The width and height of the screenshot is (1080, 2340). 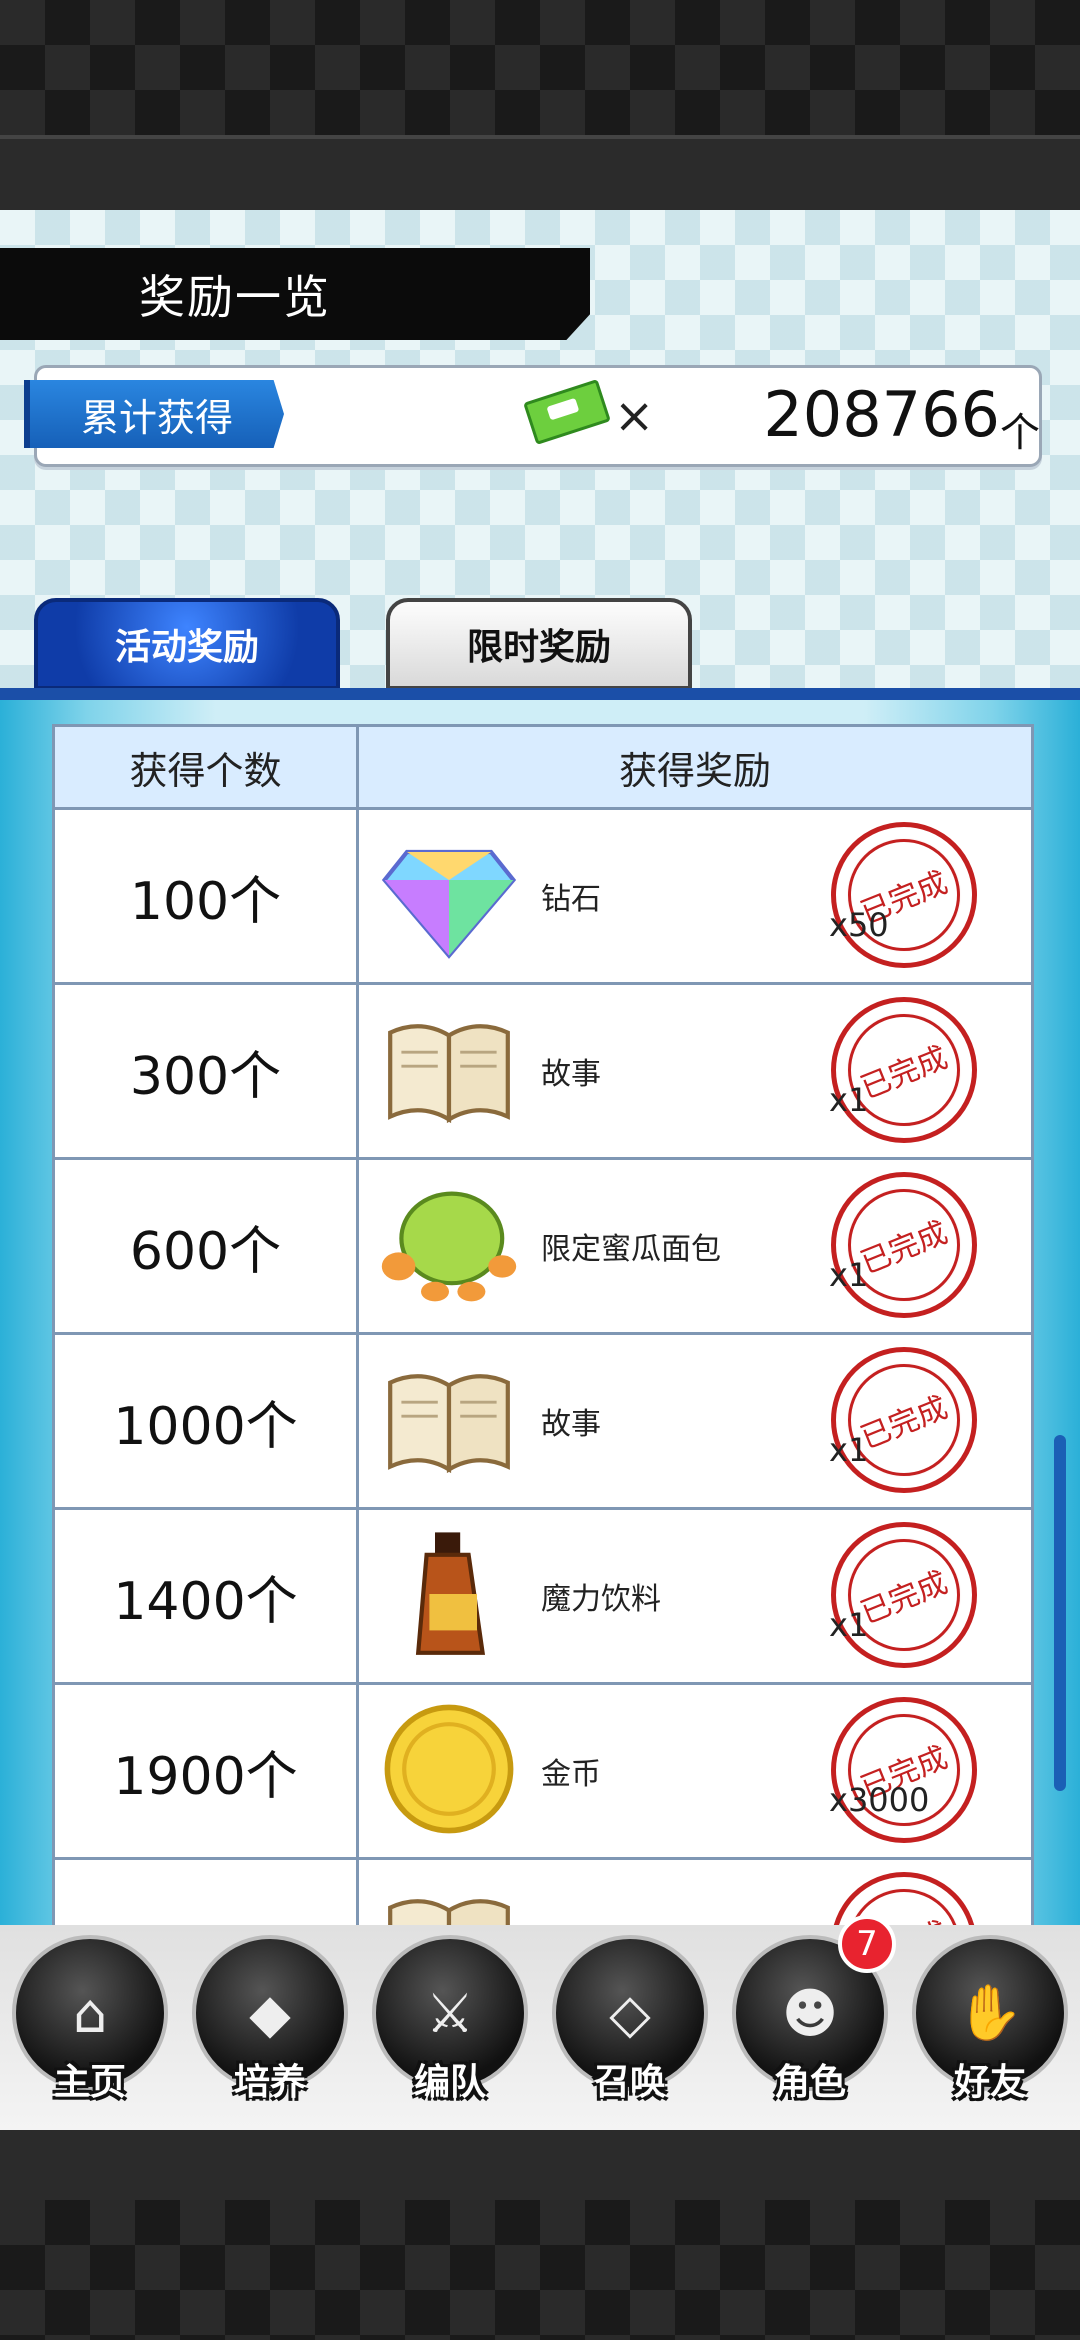 What do you see at coordinates (571, 899) in the screenshot?
I see `reward-name: 钻石` at bounding box center [571, 899].